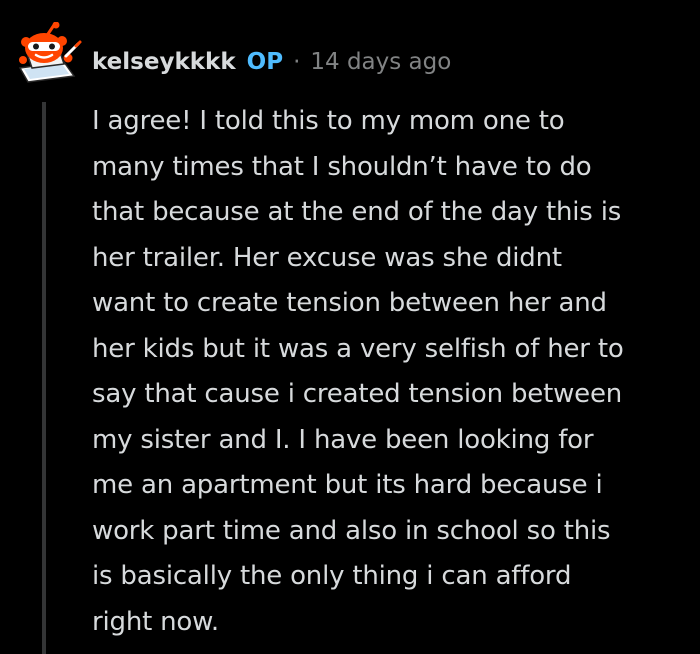  Describe the element at coordinates (380, 62) in the screenshot. I see `comment-timestamp: 14 days ago` at that location.